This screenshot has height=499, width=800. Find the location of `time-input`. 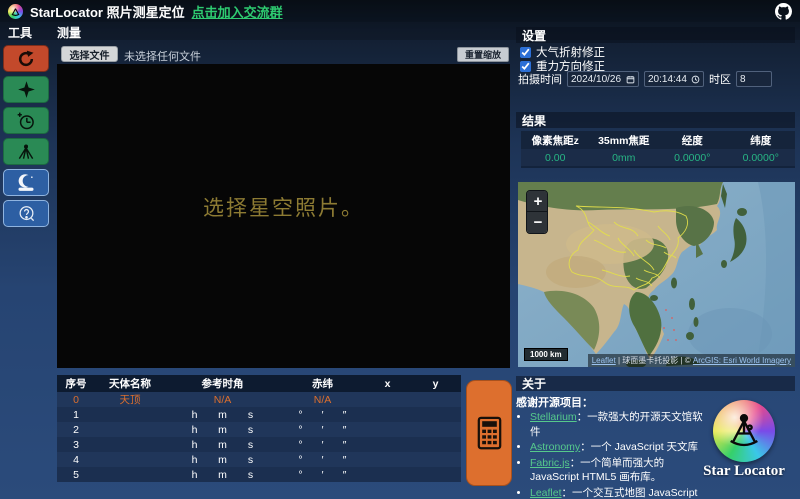

time-input is located at coordinates (674, 79).